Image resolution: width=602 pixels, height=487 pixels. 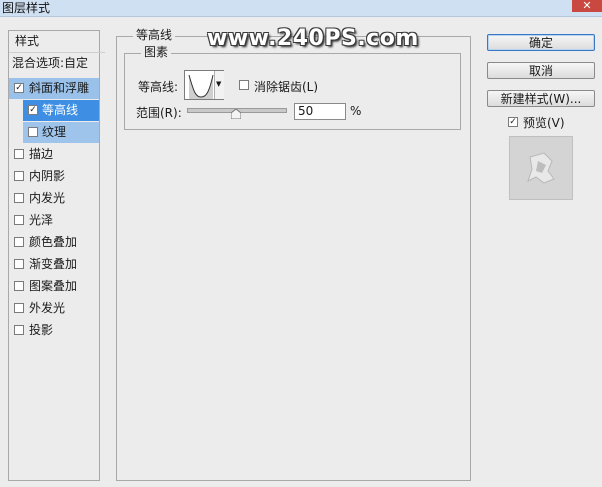 I want to click on antialias-label: 消除锯齿(L), so click(x=286, y=87).